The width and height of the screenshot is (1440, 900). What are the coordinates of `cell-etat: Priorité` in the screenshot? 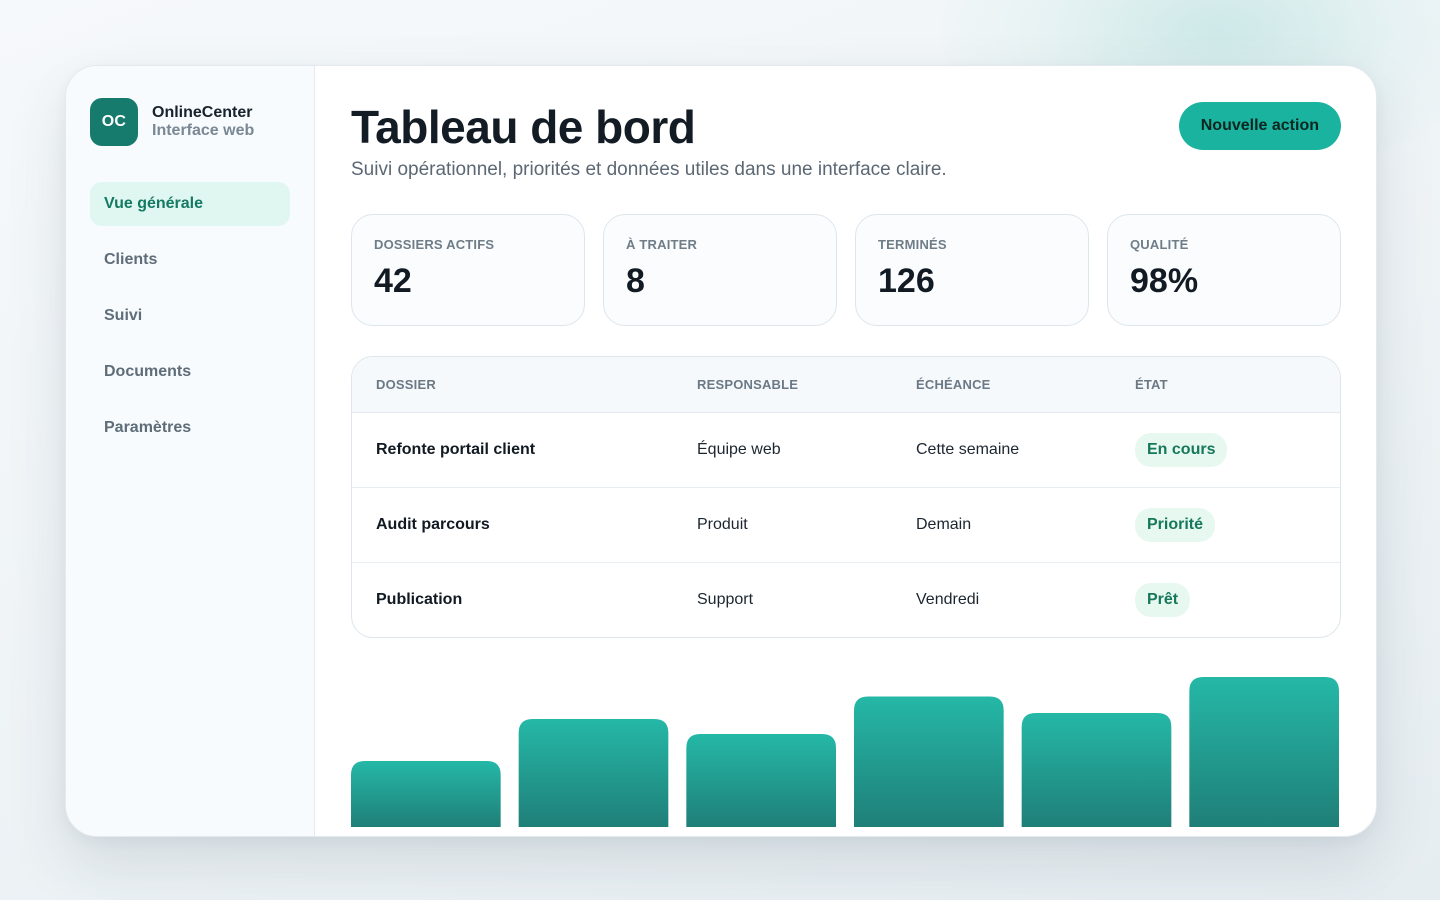 It's located at (1237, 525).